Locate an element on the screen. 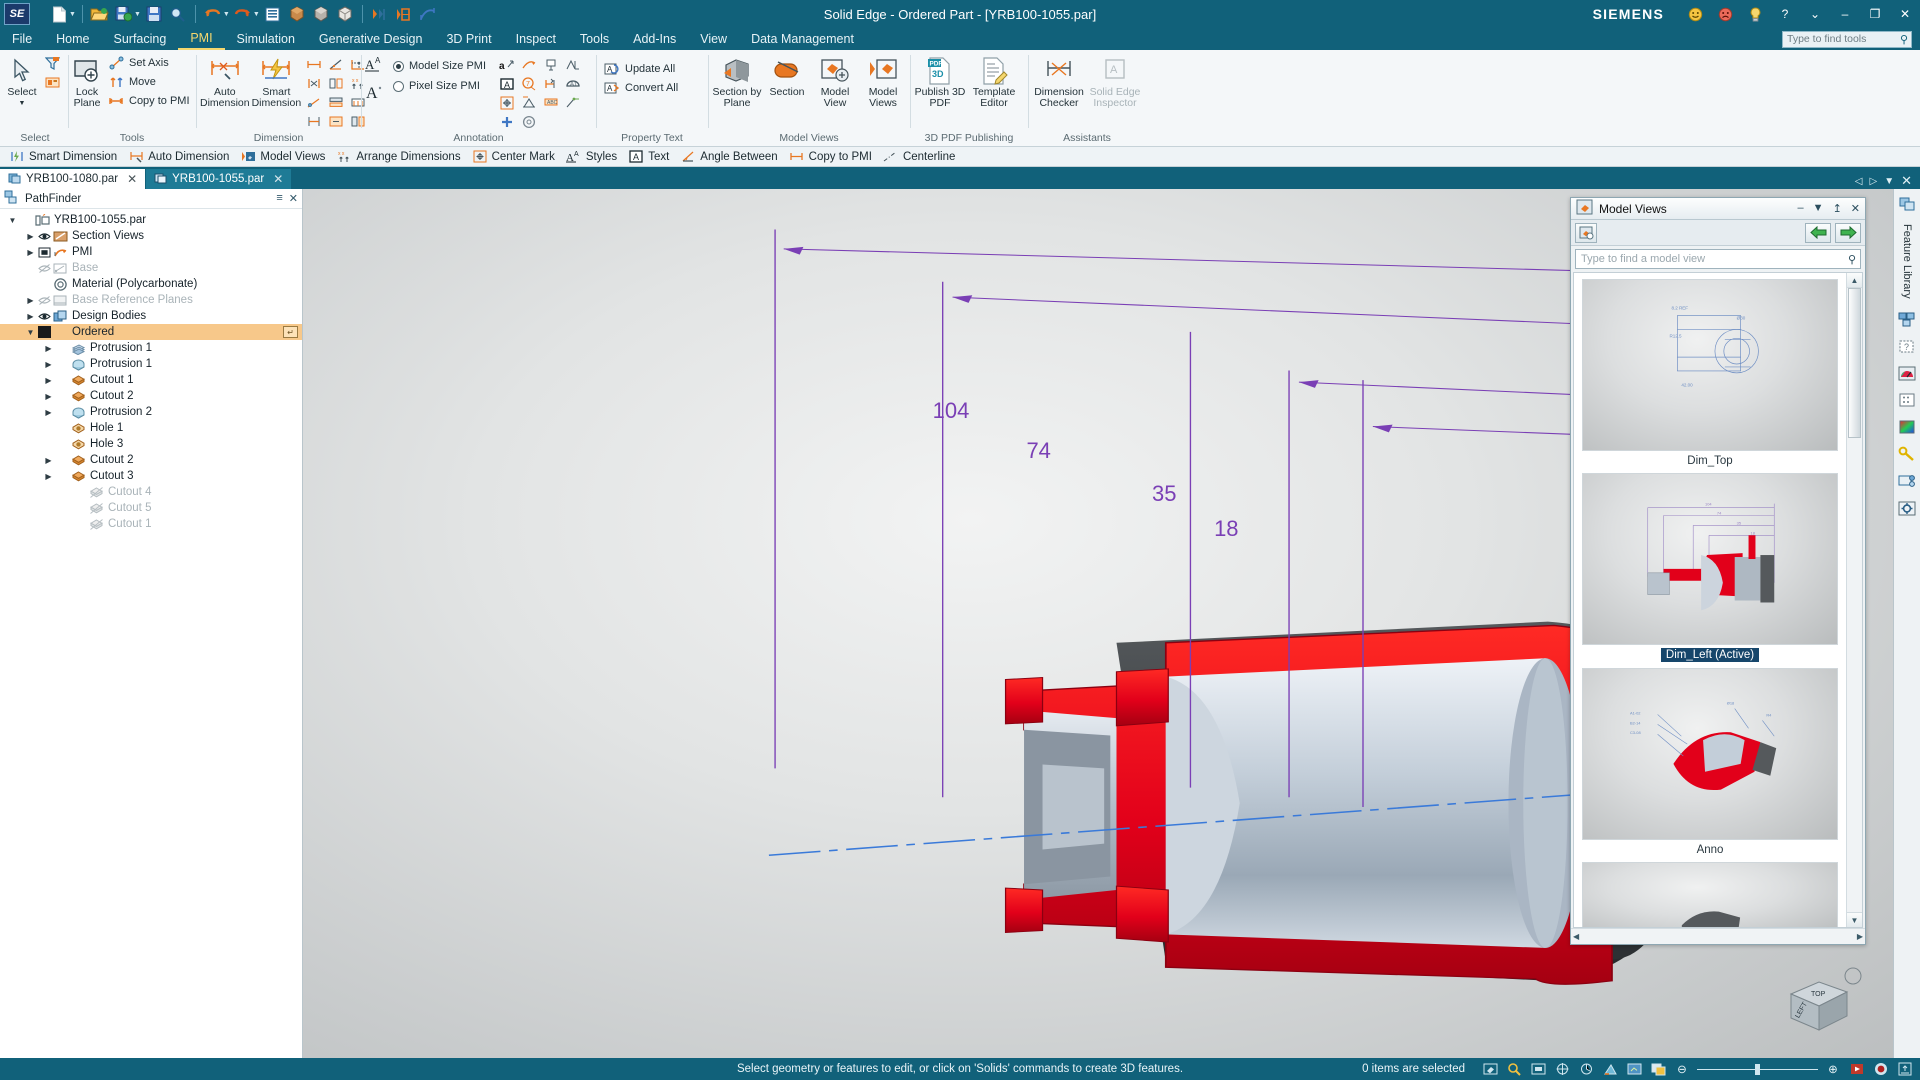 Image resolution: width=1920 pixels, height=1080 pixels. cmd-arrange-dimensions: x x Arrange Dimensions is located at coordinates (397, 157).